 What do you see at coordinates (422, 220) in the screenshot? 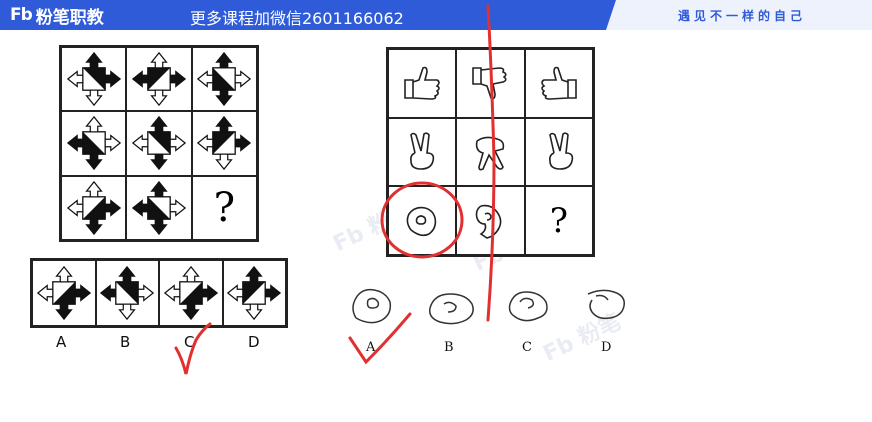
I see `answer-circle` at bounding box center [422, 220].